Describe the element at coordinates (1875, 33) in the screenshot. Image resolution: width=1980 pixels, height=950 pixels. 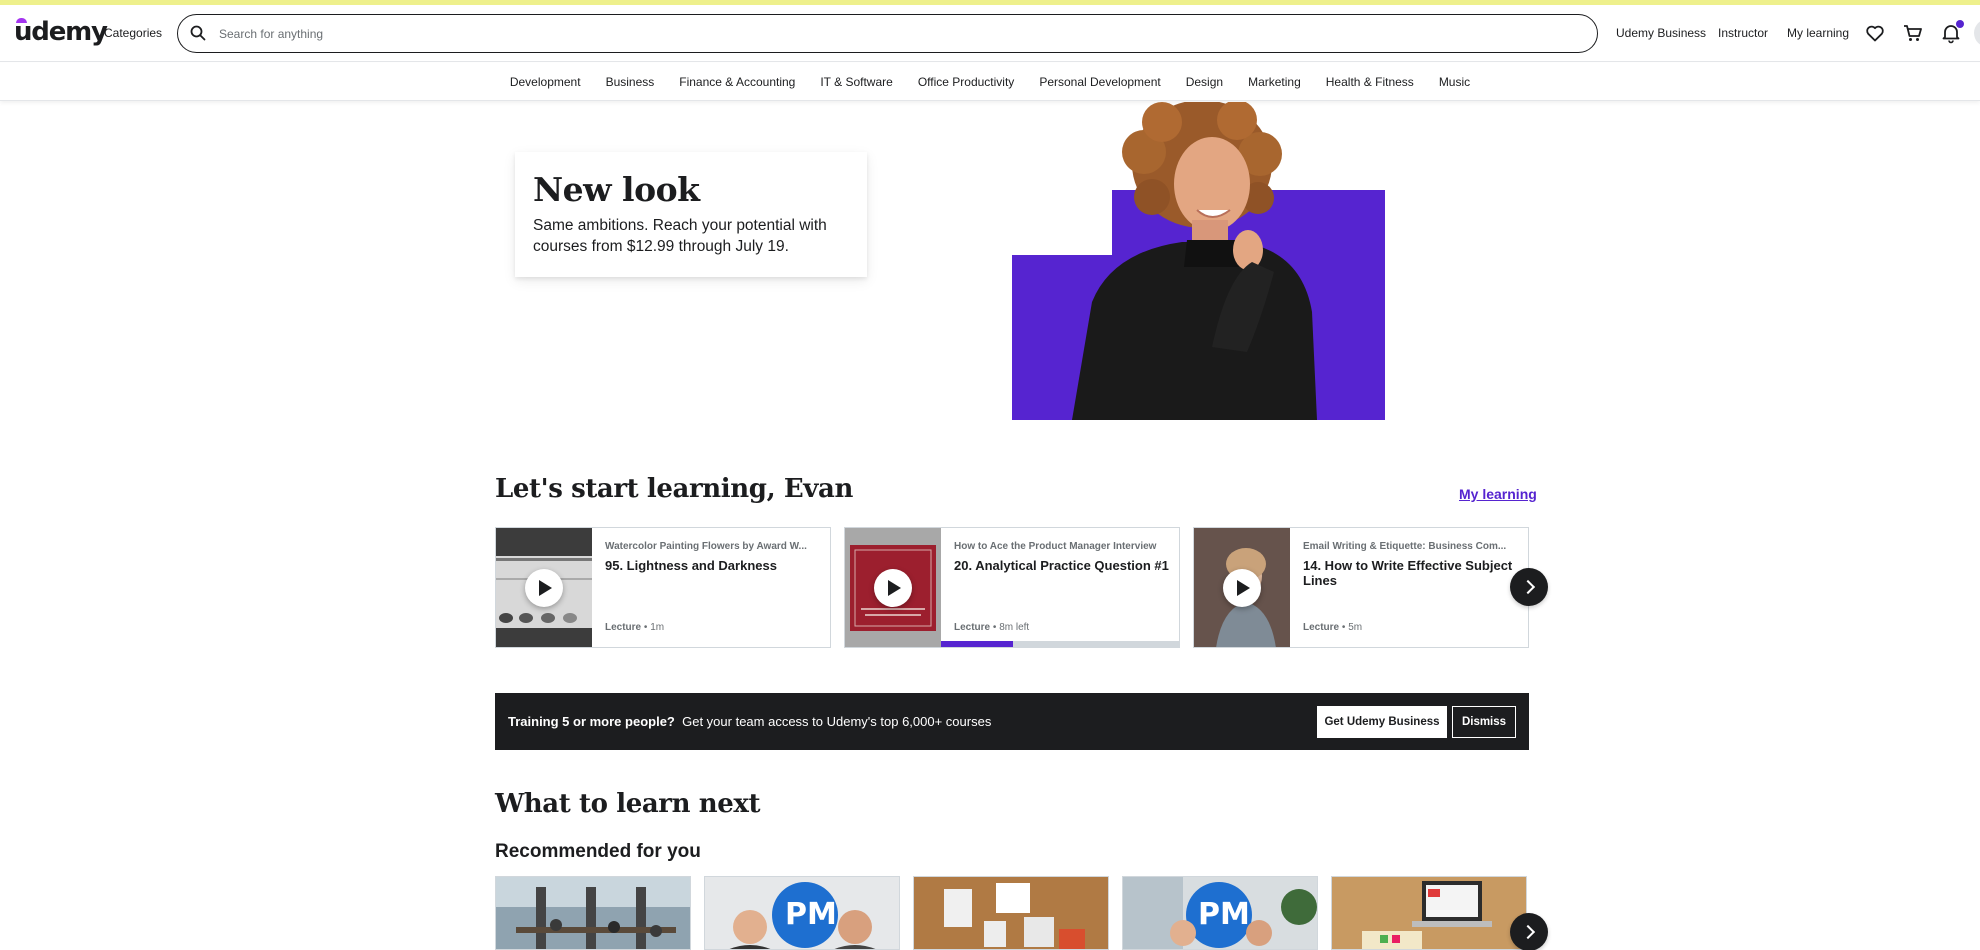
I see `heart-icon` at that location.